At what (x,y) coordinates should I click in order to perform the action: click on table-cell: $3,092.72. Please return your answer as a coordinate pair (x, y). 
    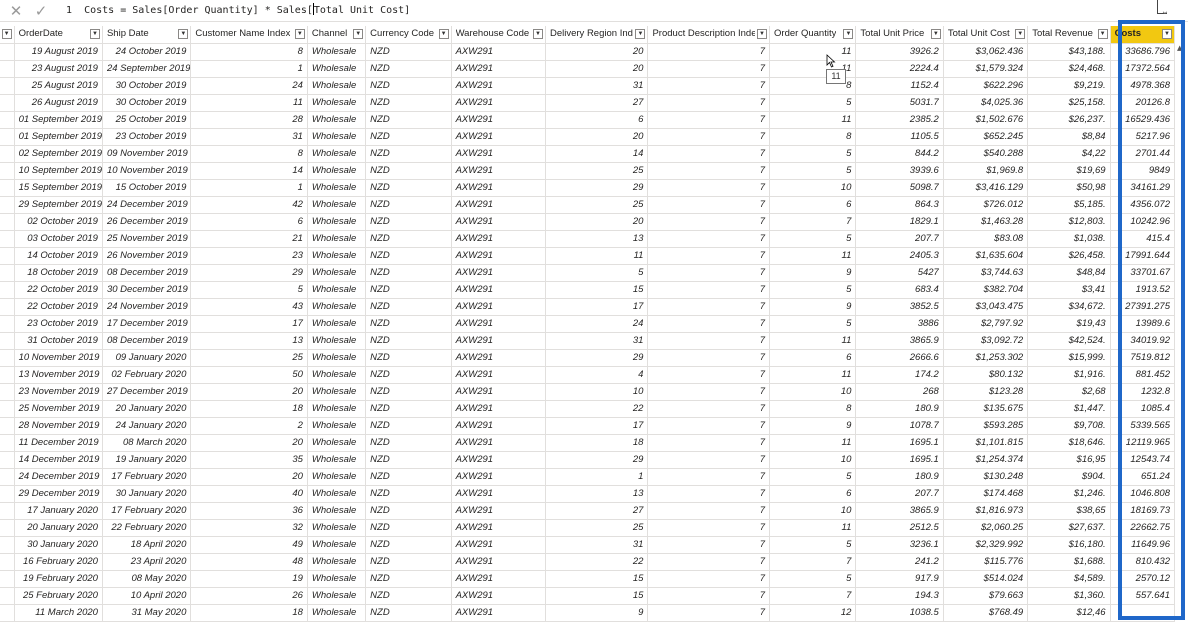
    Looking at the image, I should click on (986, 341).